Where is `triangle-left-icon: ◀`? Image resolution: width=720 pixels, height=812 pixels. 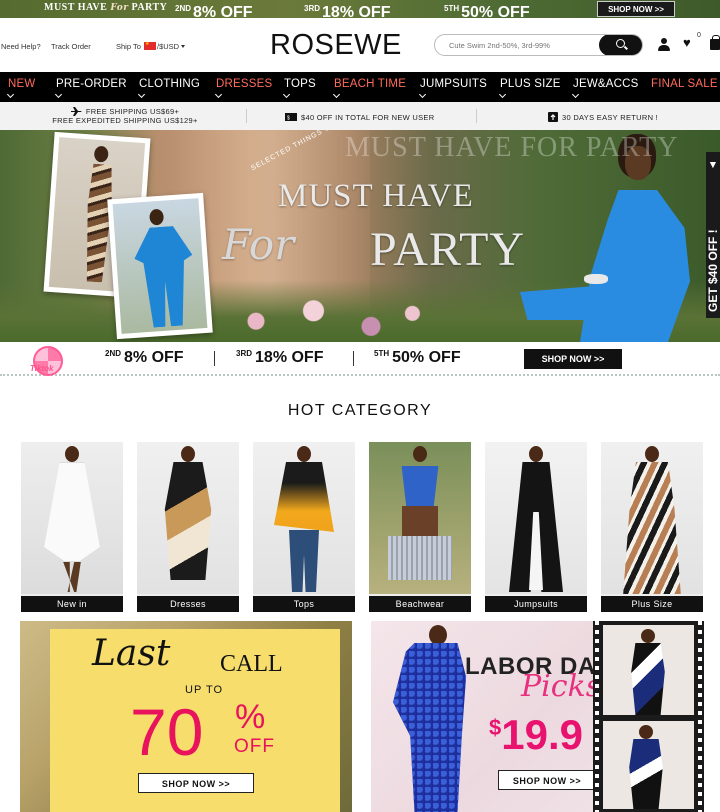
triangle-left-icon: ◀ is located at coordinates (712, 165).